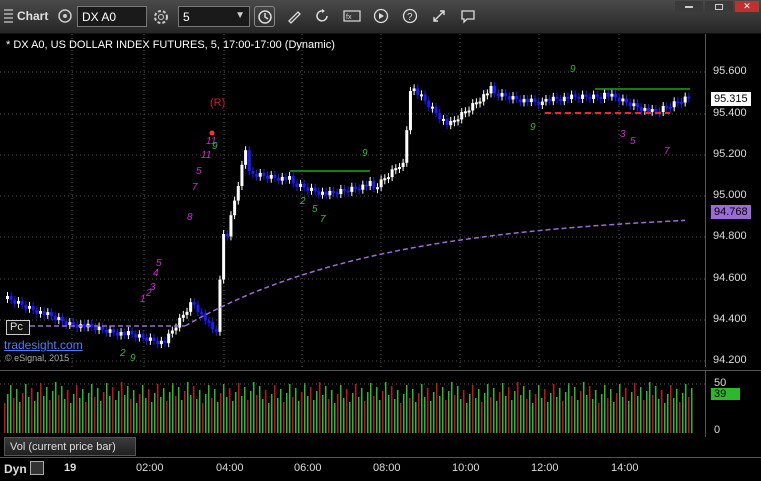 The height and width of the screenshot is (481, 761). I want to click on time-tick-label: 04:00, so click(230, 468).